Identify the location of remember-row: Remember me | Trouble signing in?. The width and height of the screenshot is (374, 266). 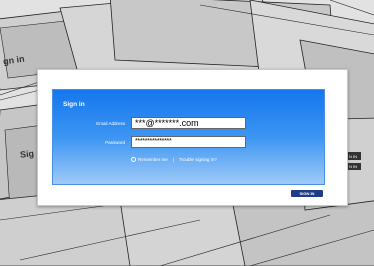
(174, 159).